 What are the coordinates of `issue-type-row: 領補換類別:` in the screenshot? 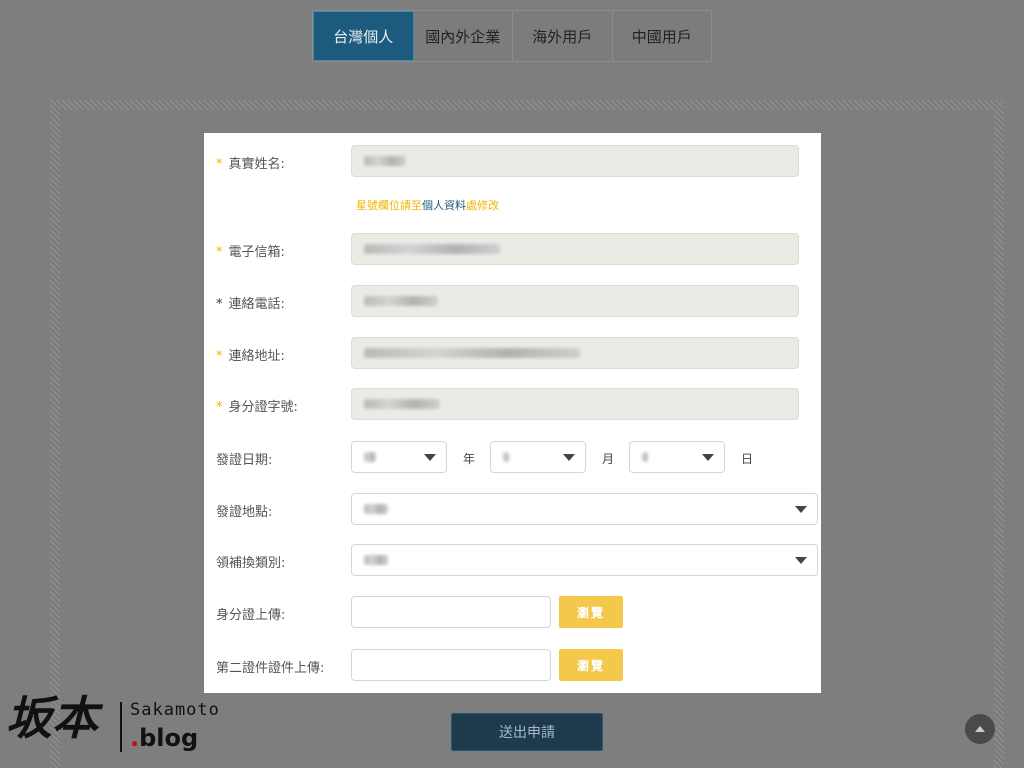 It's located at (512, 560).